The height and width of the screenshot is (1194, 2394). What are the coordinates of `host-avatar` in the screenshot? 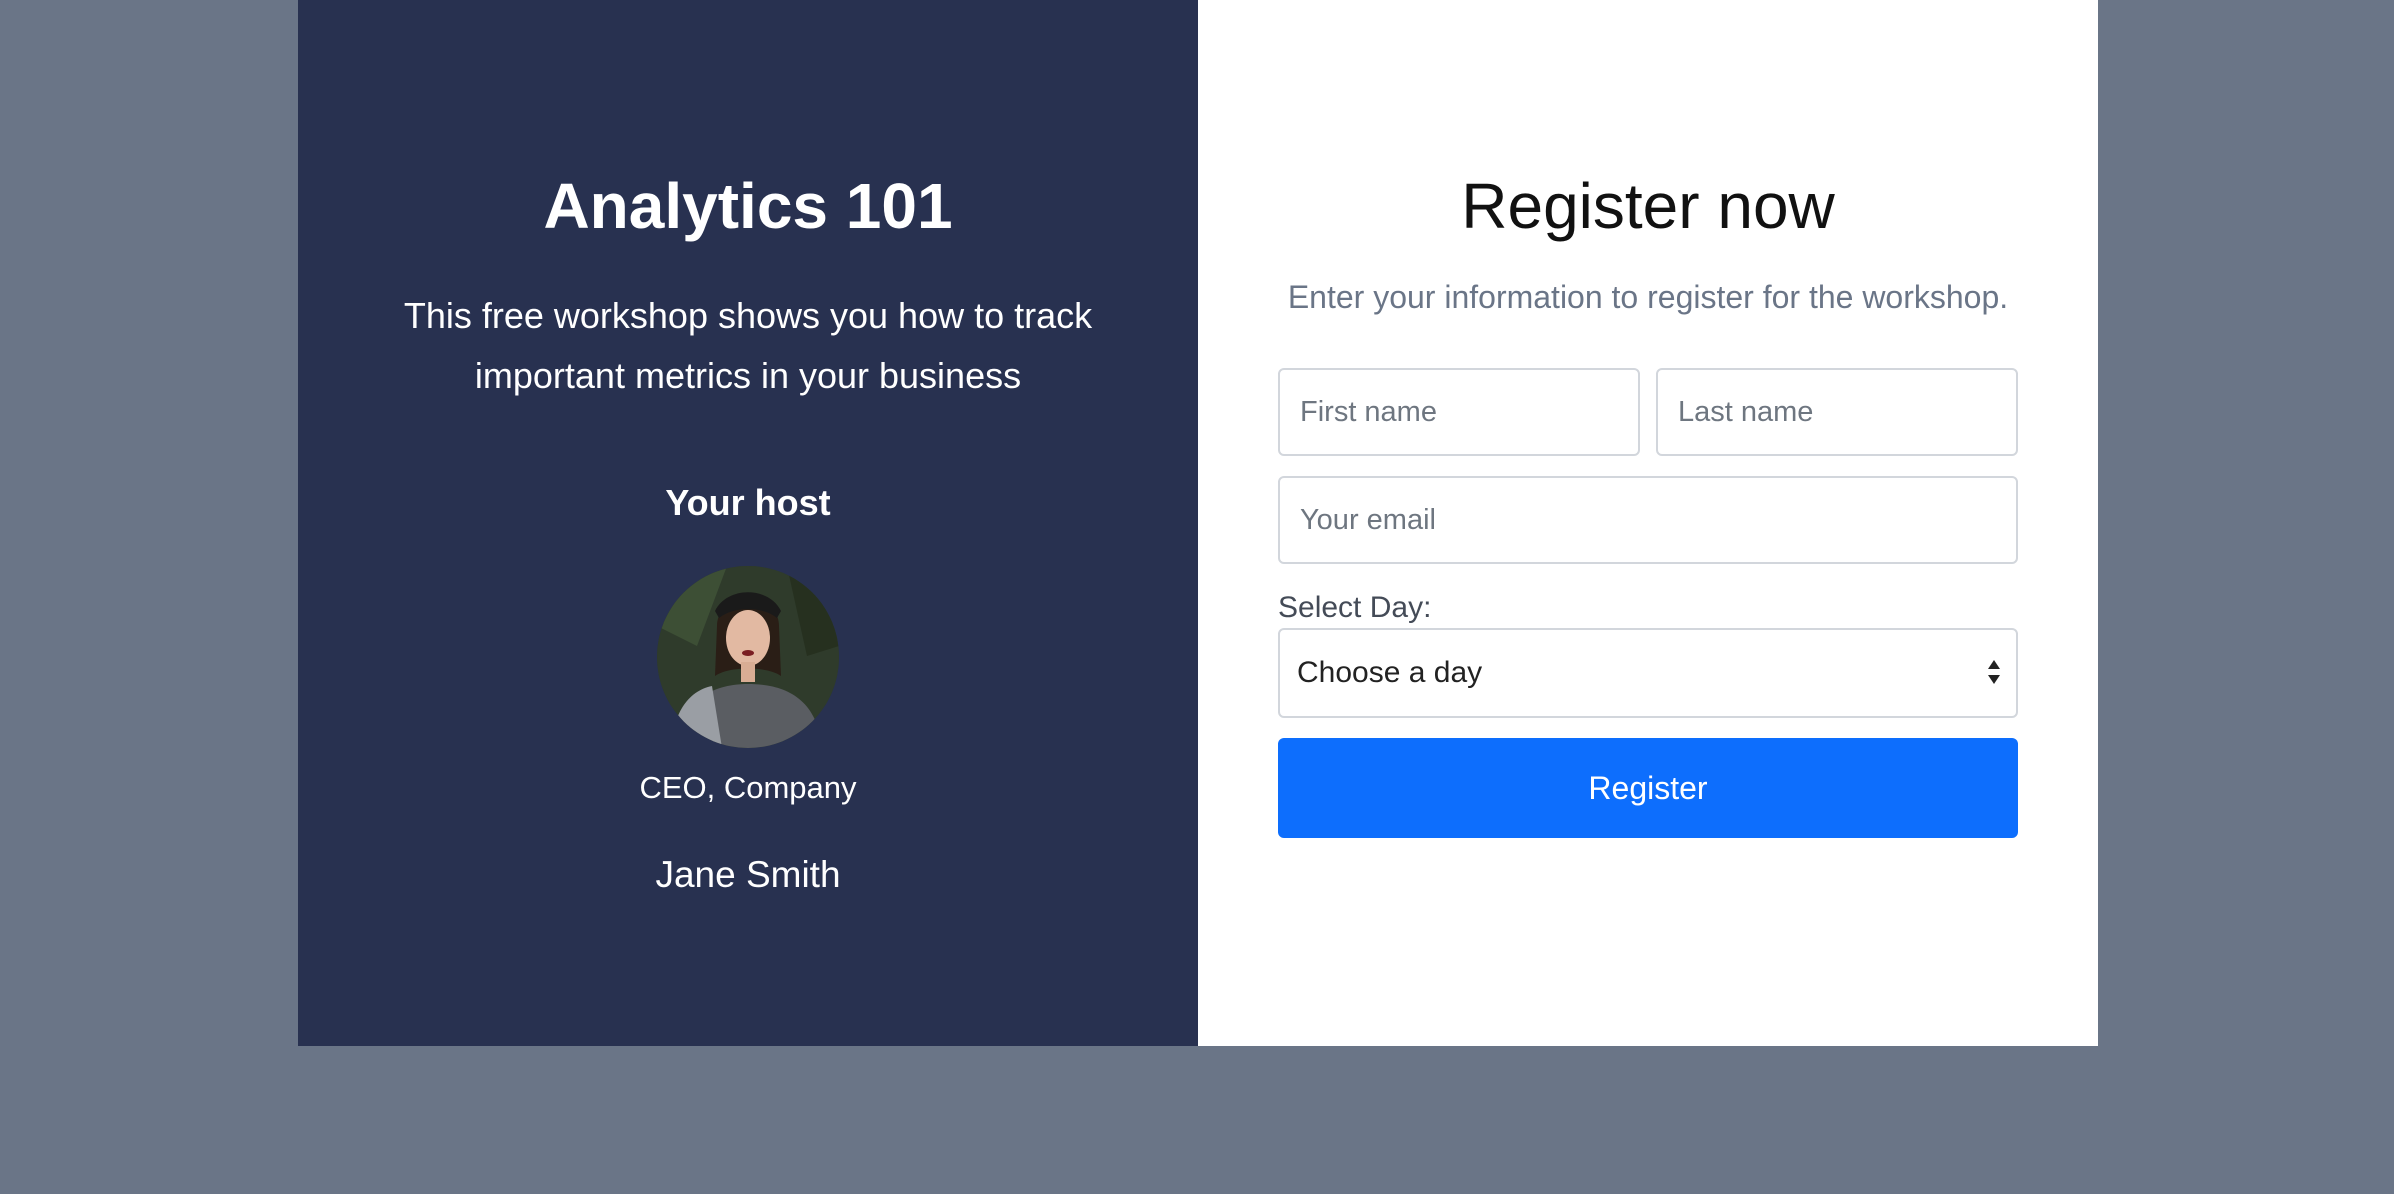 It's located at (748, 657).